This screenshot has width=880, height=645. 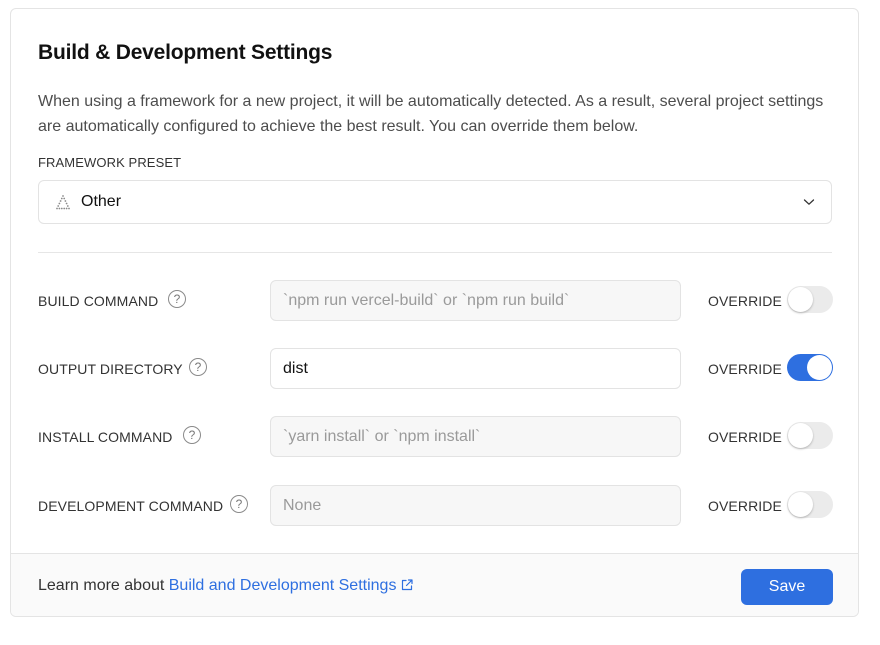 What do you see at coordinates (809, 202) in the screenshot?
I see `chevron-down-icon` at bounding box center [809, 202].